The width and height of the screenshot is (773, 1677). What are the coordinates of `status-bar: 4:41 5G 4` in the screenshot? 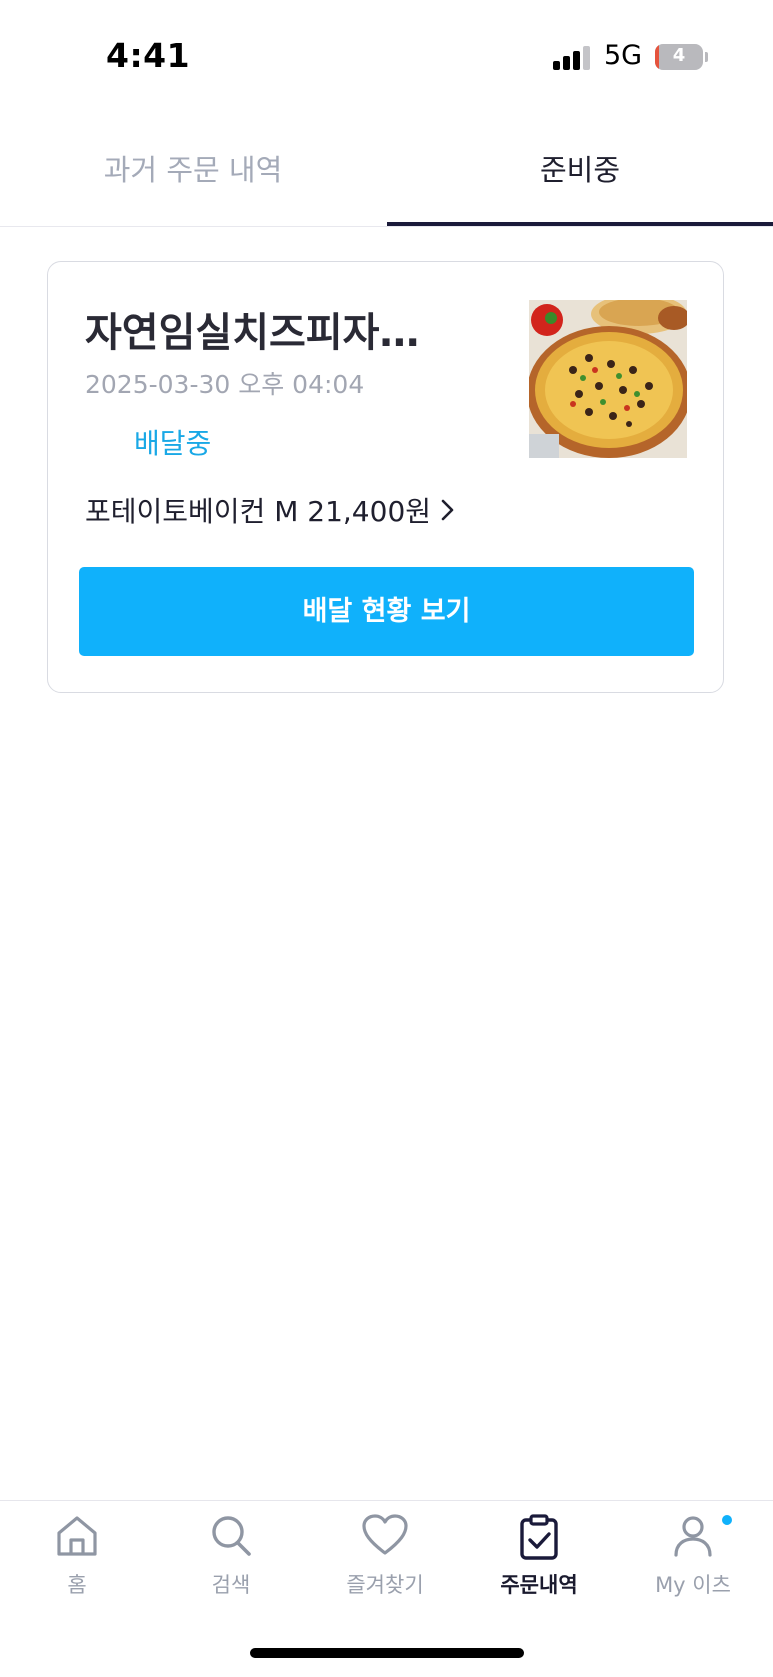 It's located at (386, 55).